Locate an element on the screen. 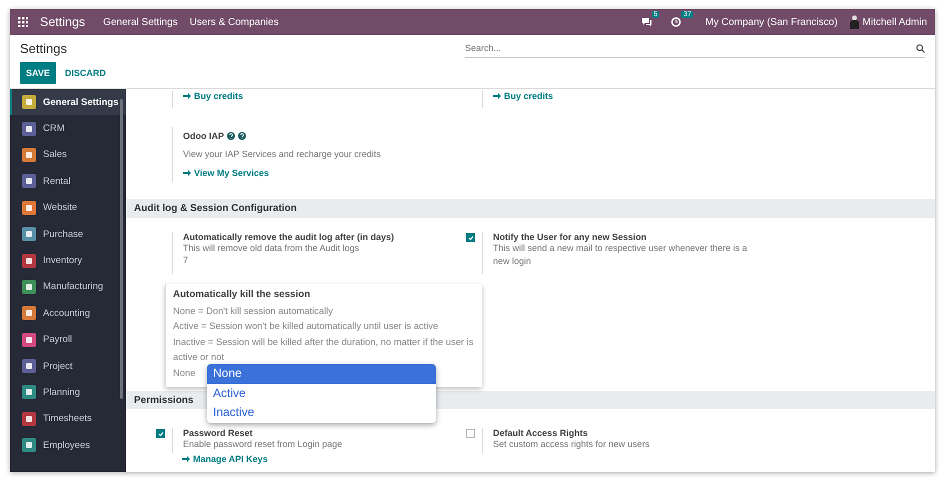 The height and width of the screenshot is (484, 945). sidebar-item: Website is located at coordinates (68, 207).